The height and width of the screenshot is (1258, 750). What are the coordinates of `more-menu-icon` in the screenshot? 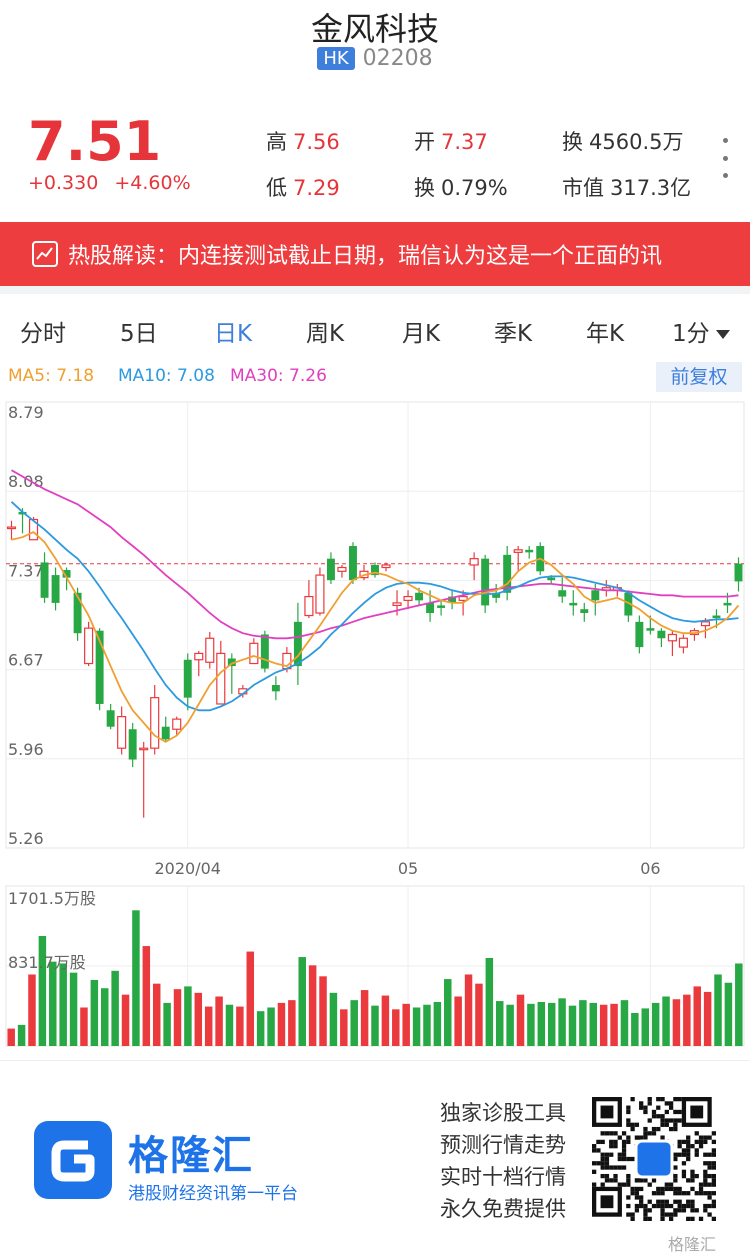 It's located at (725, 158).